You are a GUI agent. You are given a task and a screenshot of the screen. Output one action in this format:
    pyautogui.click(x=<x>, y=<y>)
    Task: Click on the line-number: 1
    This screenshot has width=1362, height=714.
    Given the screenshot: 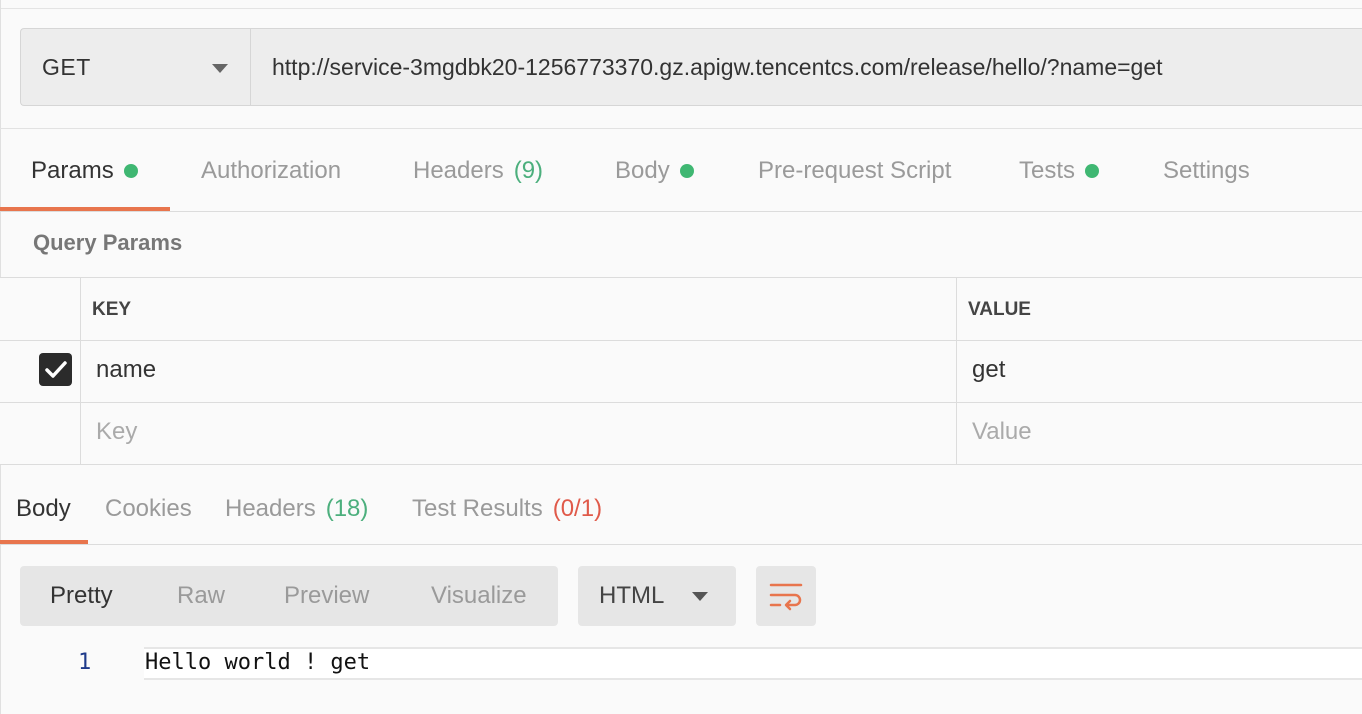 What is the action you would take?
    pyautogui.click(x=85, y=662)
    